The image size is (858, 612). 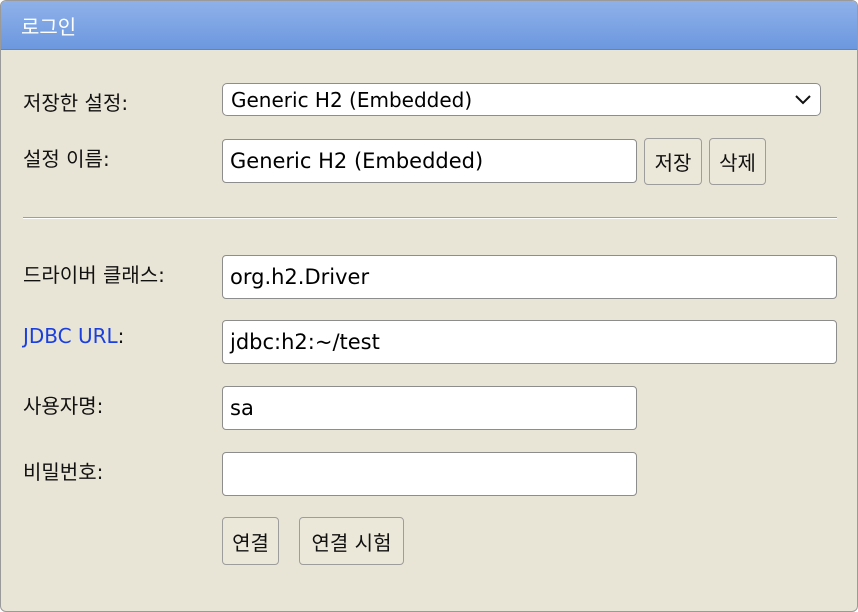 I want to click on jdbc-url-link: JDBC URL, so click(x=70, y=336).